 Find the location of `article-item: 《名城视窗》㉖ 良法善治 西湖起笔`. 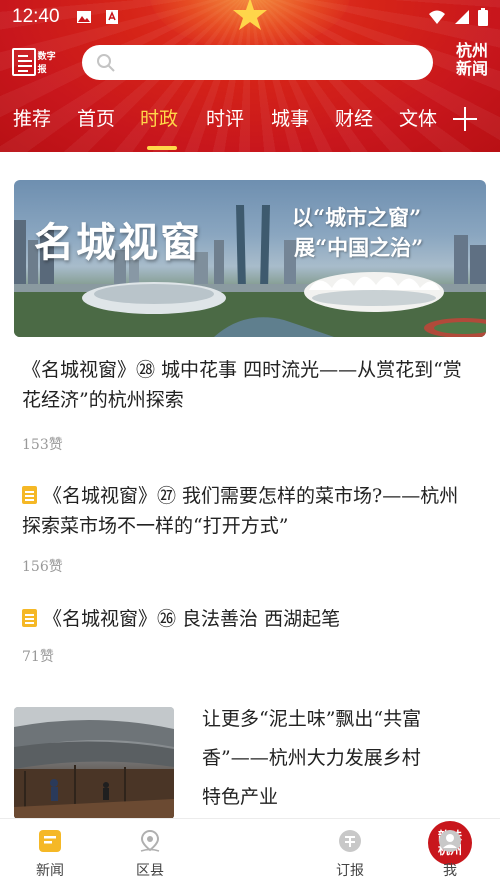

article-item: 《名城视窗》㉖ 良法善治 西湖起笔 is located at coordinates (242, 619).